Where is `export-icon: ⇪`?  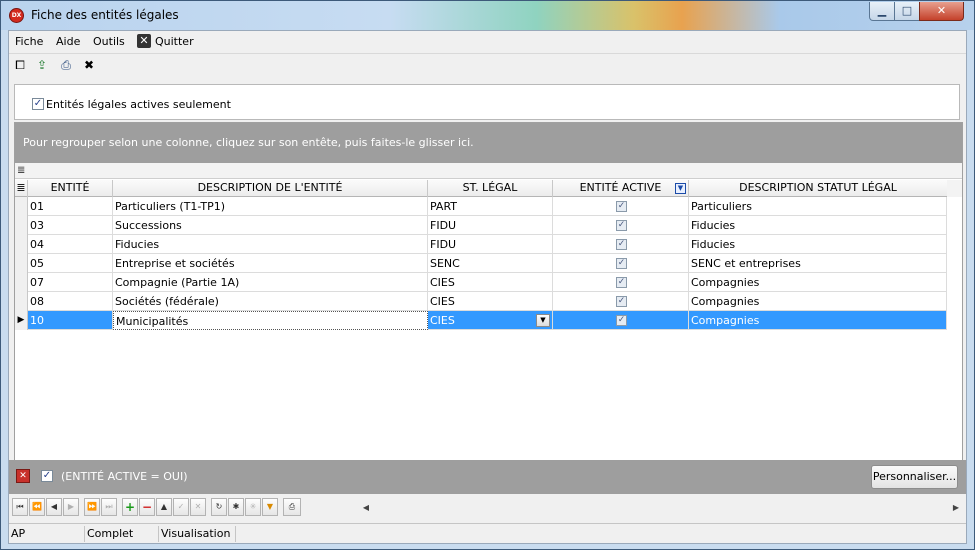 export-icon: ⇪ is located at coordinates (42, 65).